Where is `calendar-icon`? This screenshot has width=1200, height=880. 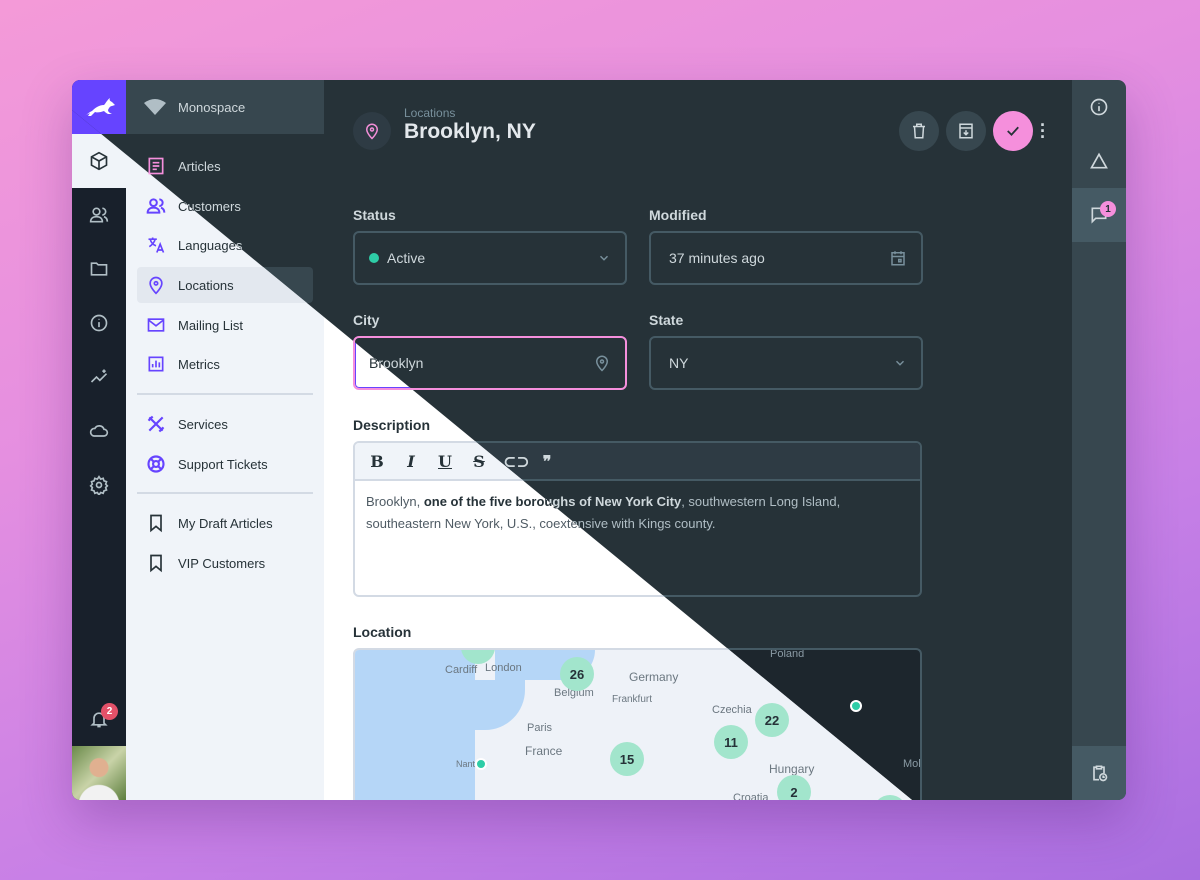
calendar-icon is located at coordinates (898, 258).